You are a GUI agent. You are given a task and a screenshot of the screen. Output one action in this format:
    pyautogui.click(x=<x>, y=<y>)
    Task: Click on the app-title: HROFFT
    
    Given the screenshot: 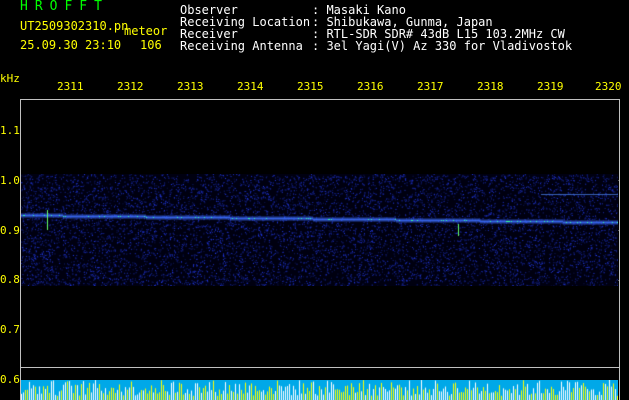 What is the action you would take?
    pyautogui.click(x=64, y=7)
    